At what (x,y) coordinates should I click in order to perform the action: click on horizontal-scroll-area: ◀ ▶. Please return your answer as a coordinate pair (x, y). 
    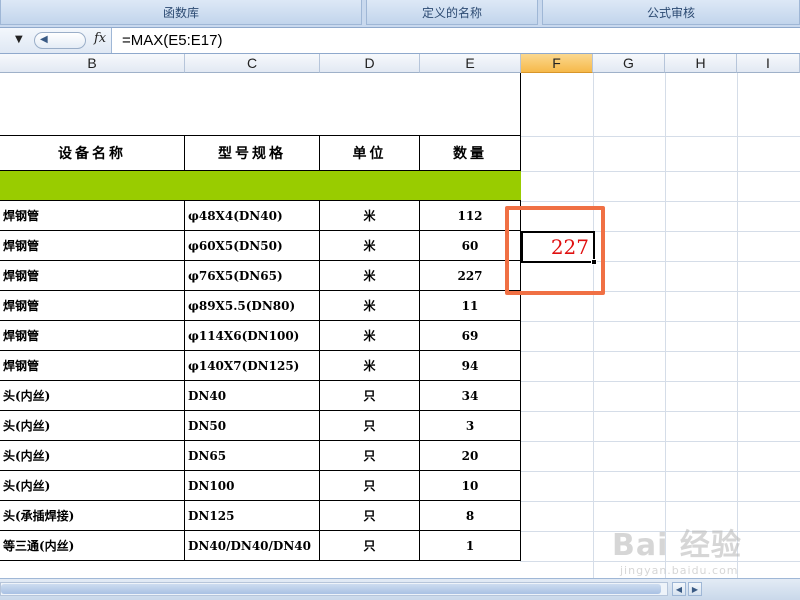
    Looking at the image, I should click on (400, 589).